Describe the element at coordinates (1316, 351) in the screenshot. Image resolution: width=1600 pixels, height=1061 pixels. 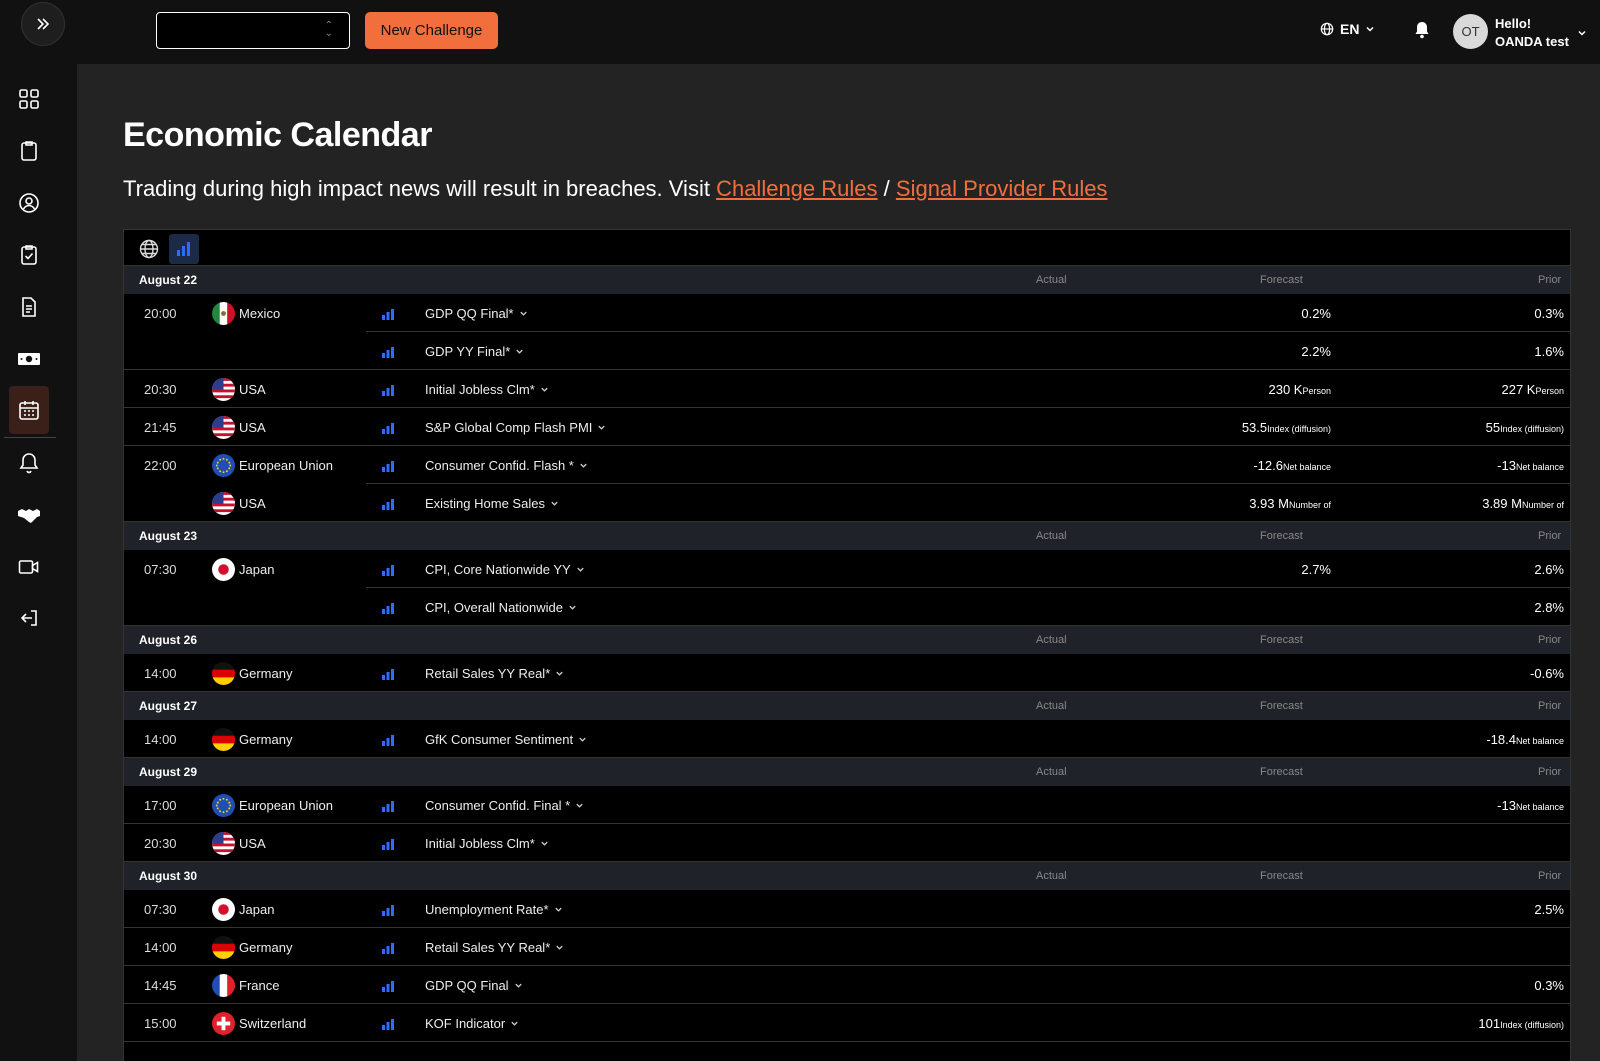
I see `forecast-value: 2.2%` at that location.